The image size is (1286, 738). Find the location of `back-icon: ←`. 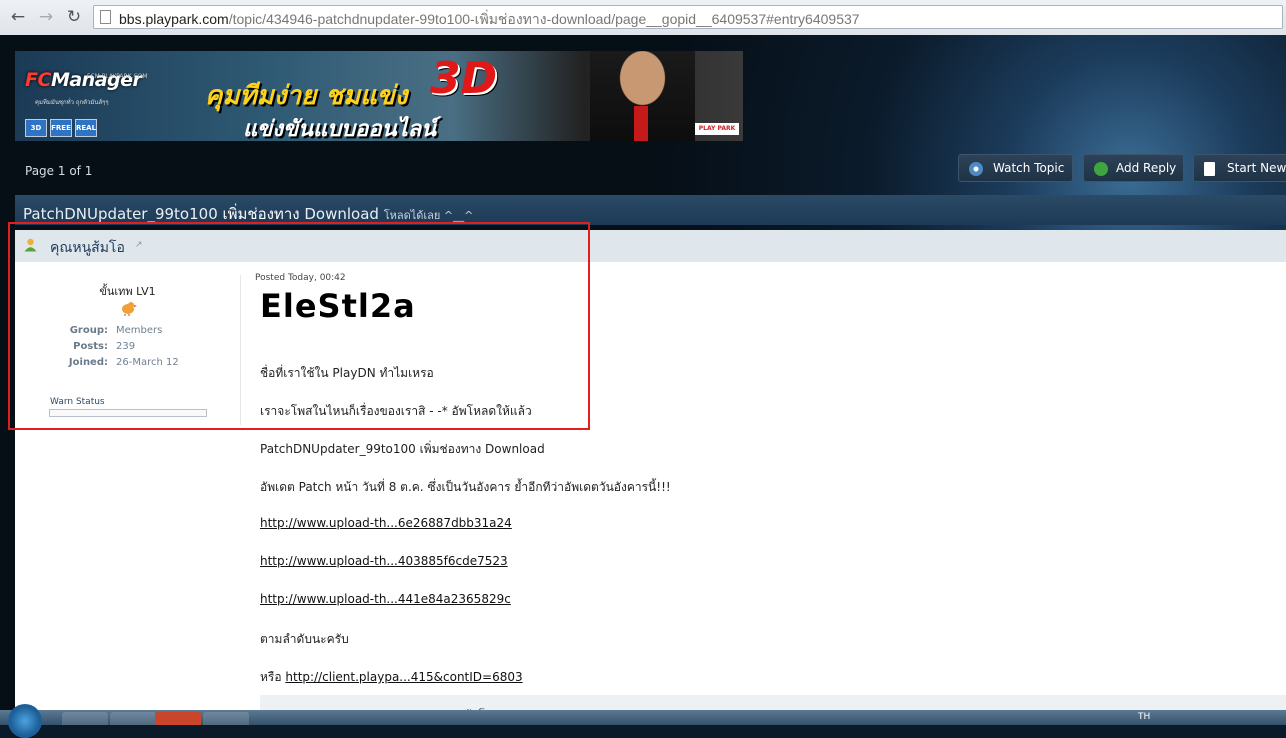

back-icon: ← is located at coordinates (18, 17).